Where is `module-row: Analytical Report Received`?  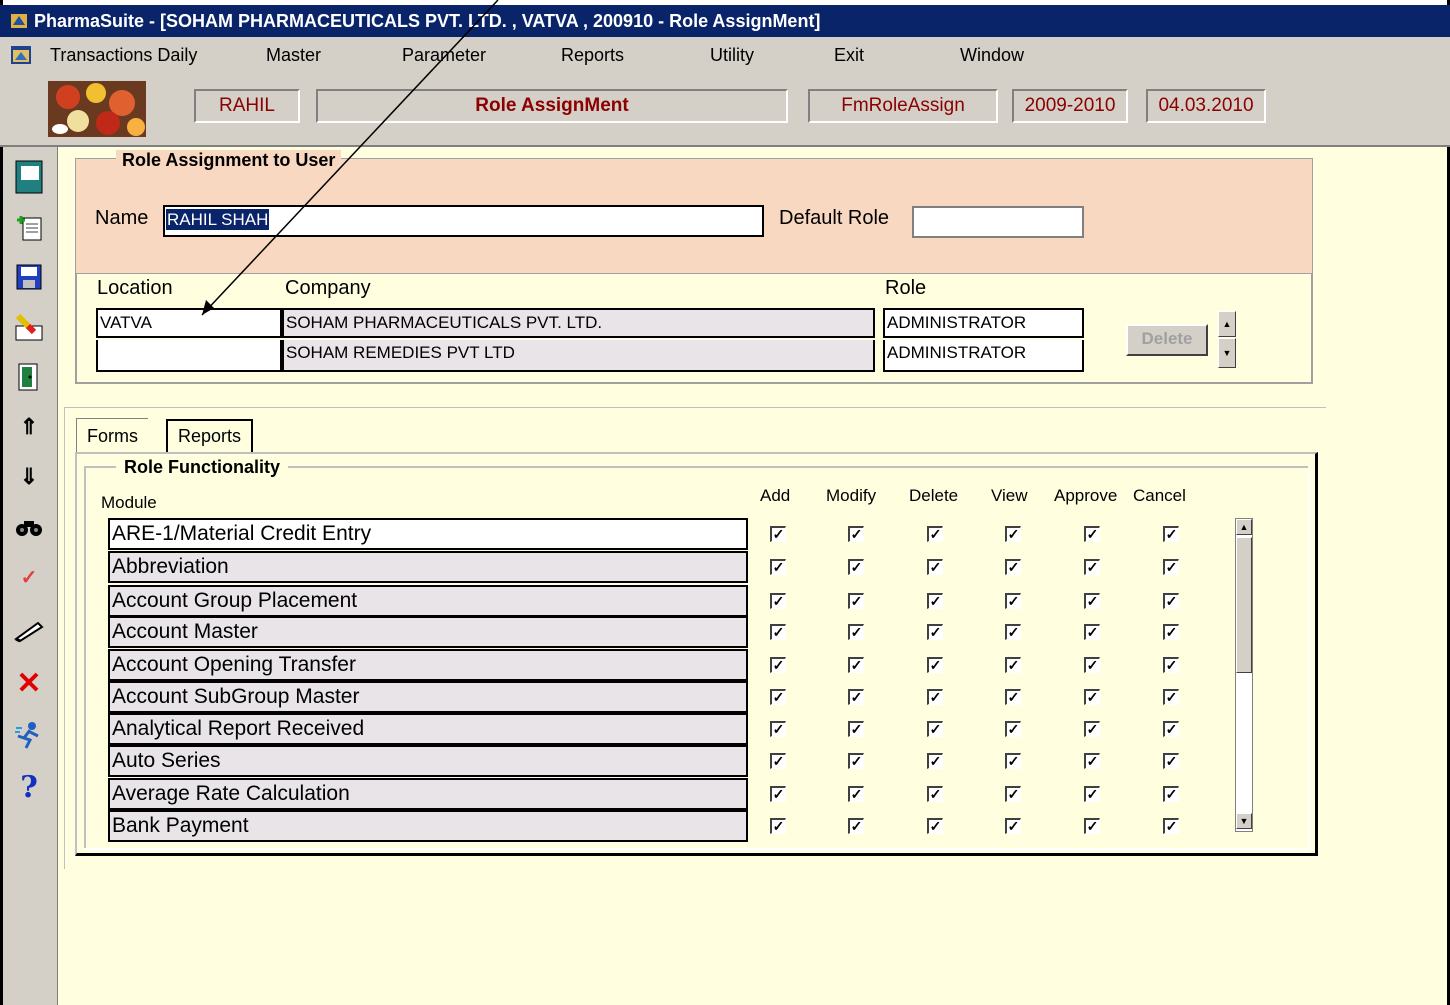
module-row: Analytical Report Received is located at coordinates (428, 729).